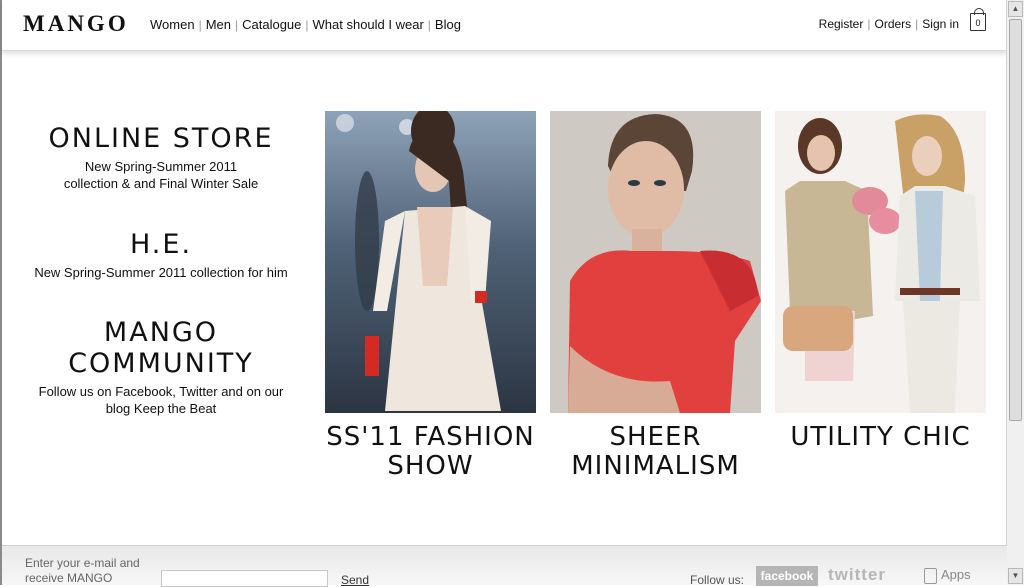 The height and width of the screenshot is (587, 1024). What do you see at coordinates (1015, 9) in the screenshot?
I see `scroll-up-arrow-icon: ▲` at bounding box center [1015, 9].